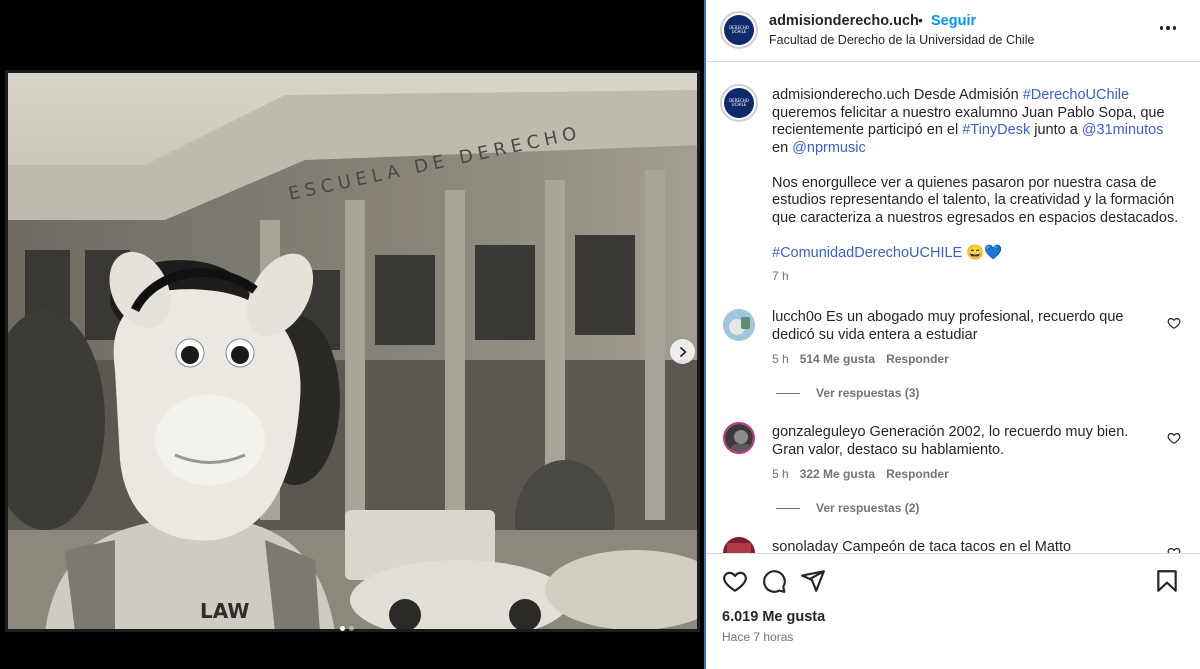  I want to click on comment-meta: 5 h 514 Me gusta Responder, so click(860, 359).